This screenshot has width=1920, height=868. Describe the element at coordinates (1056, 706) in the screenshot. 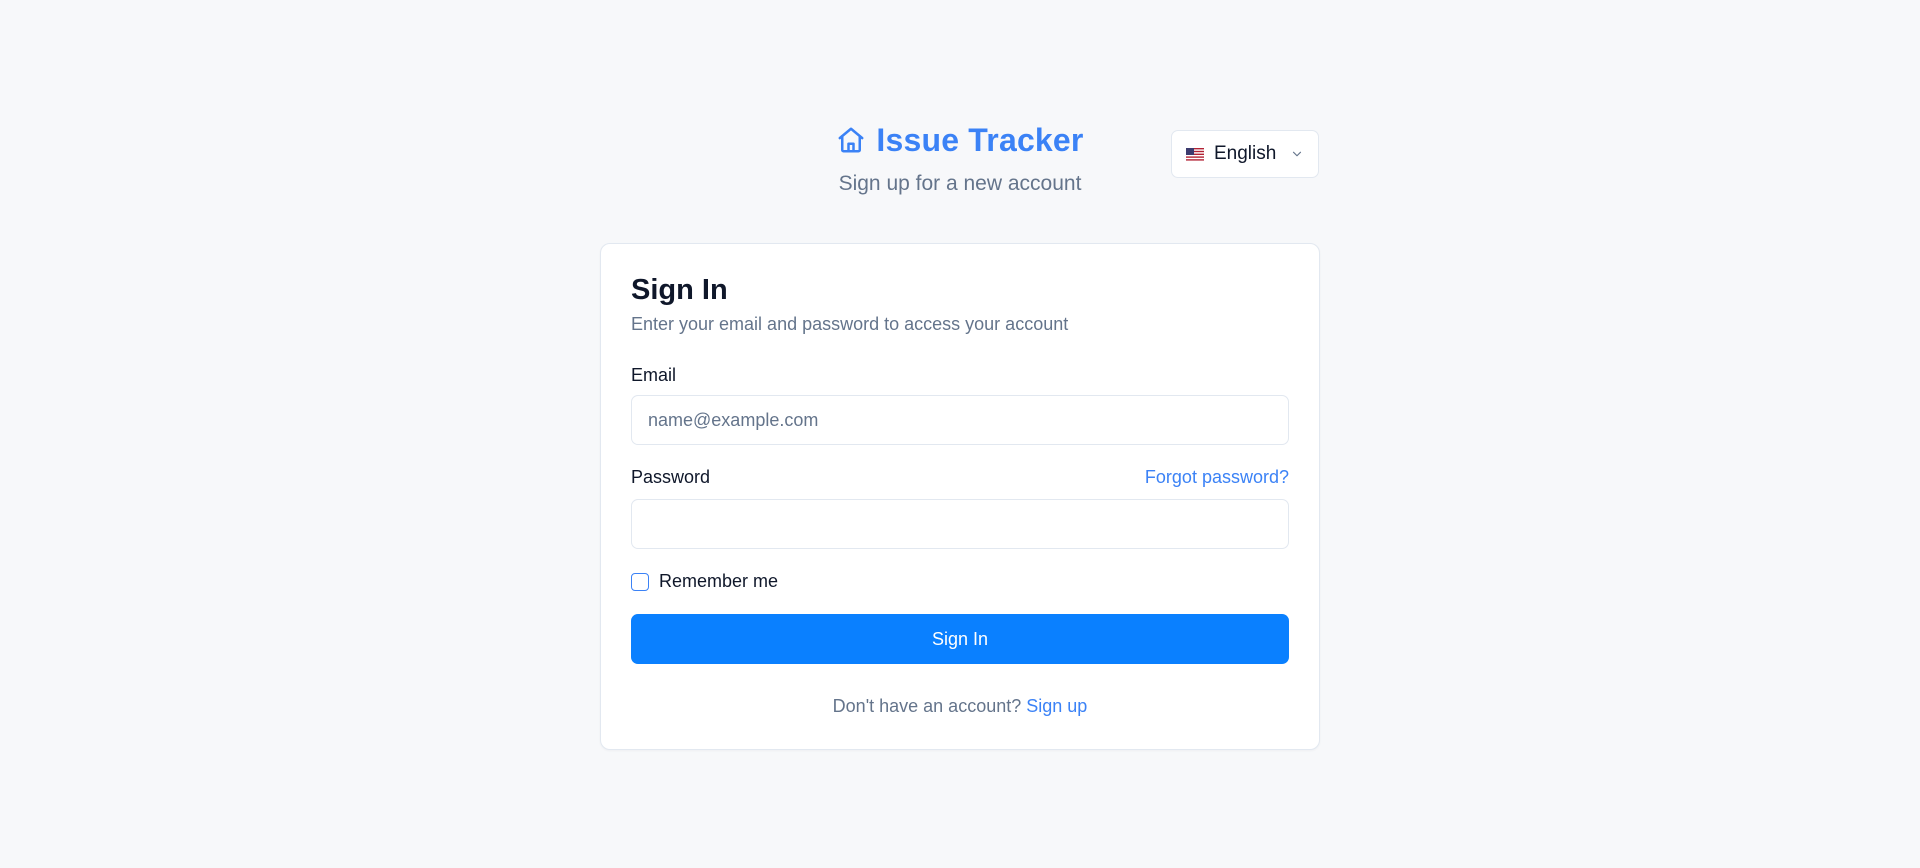

I see `signup-link: Sign up` at that location.